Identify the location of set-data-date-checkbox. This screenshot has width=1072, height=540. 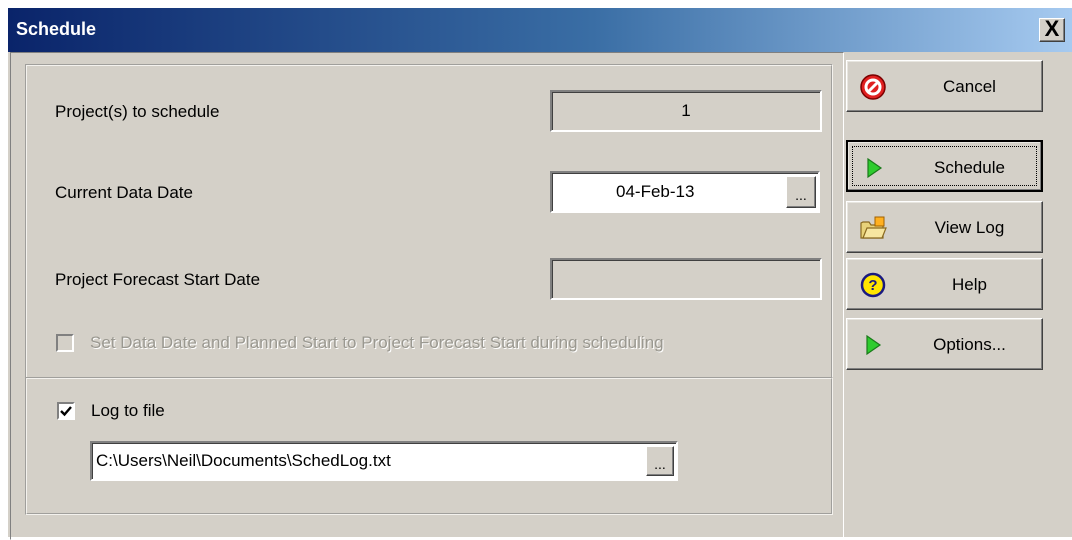
(65, 343).